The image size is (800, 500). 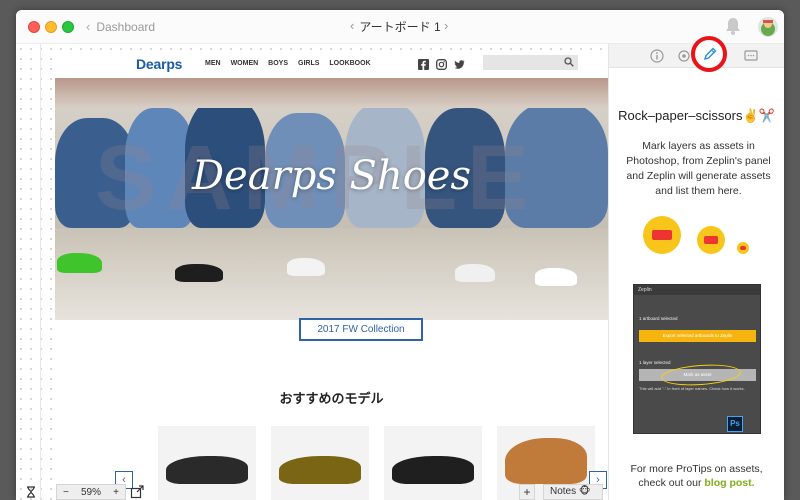 I want to click on collection-button: 2017 FW Collection, so click(x=361, y=329).